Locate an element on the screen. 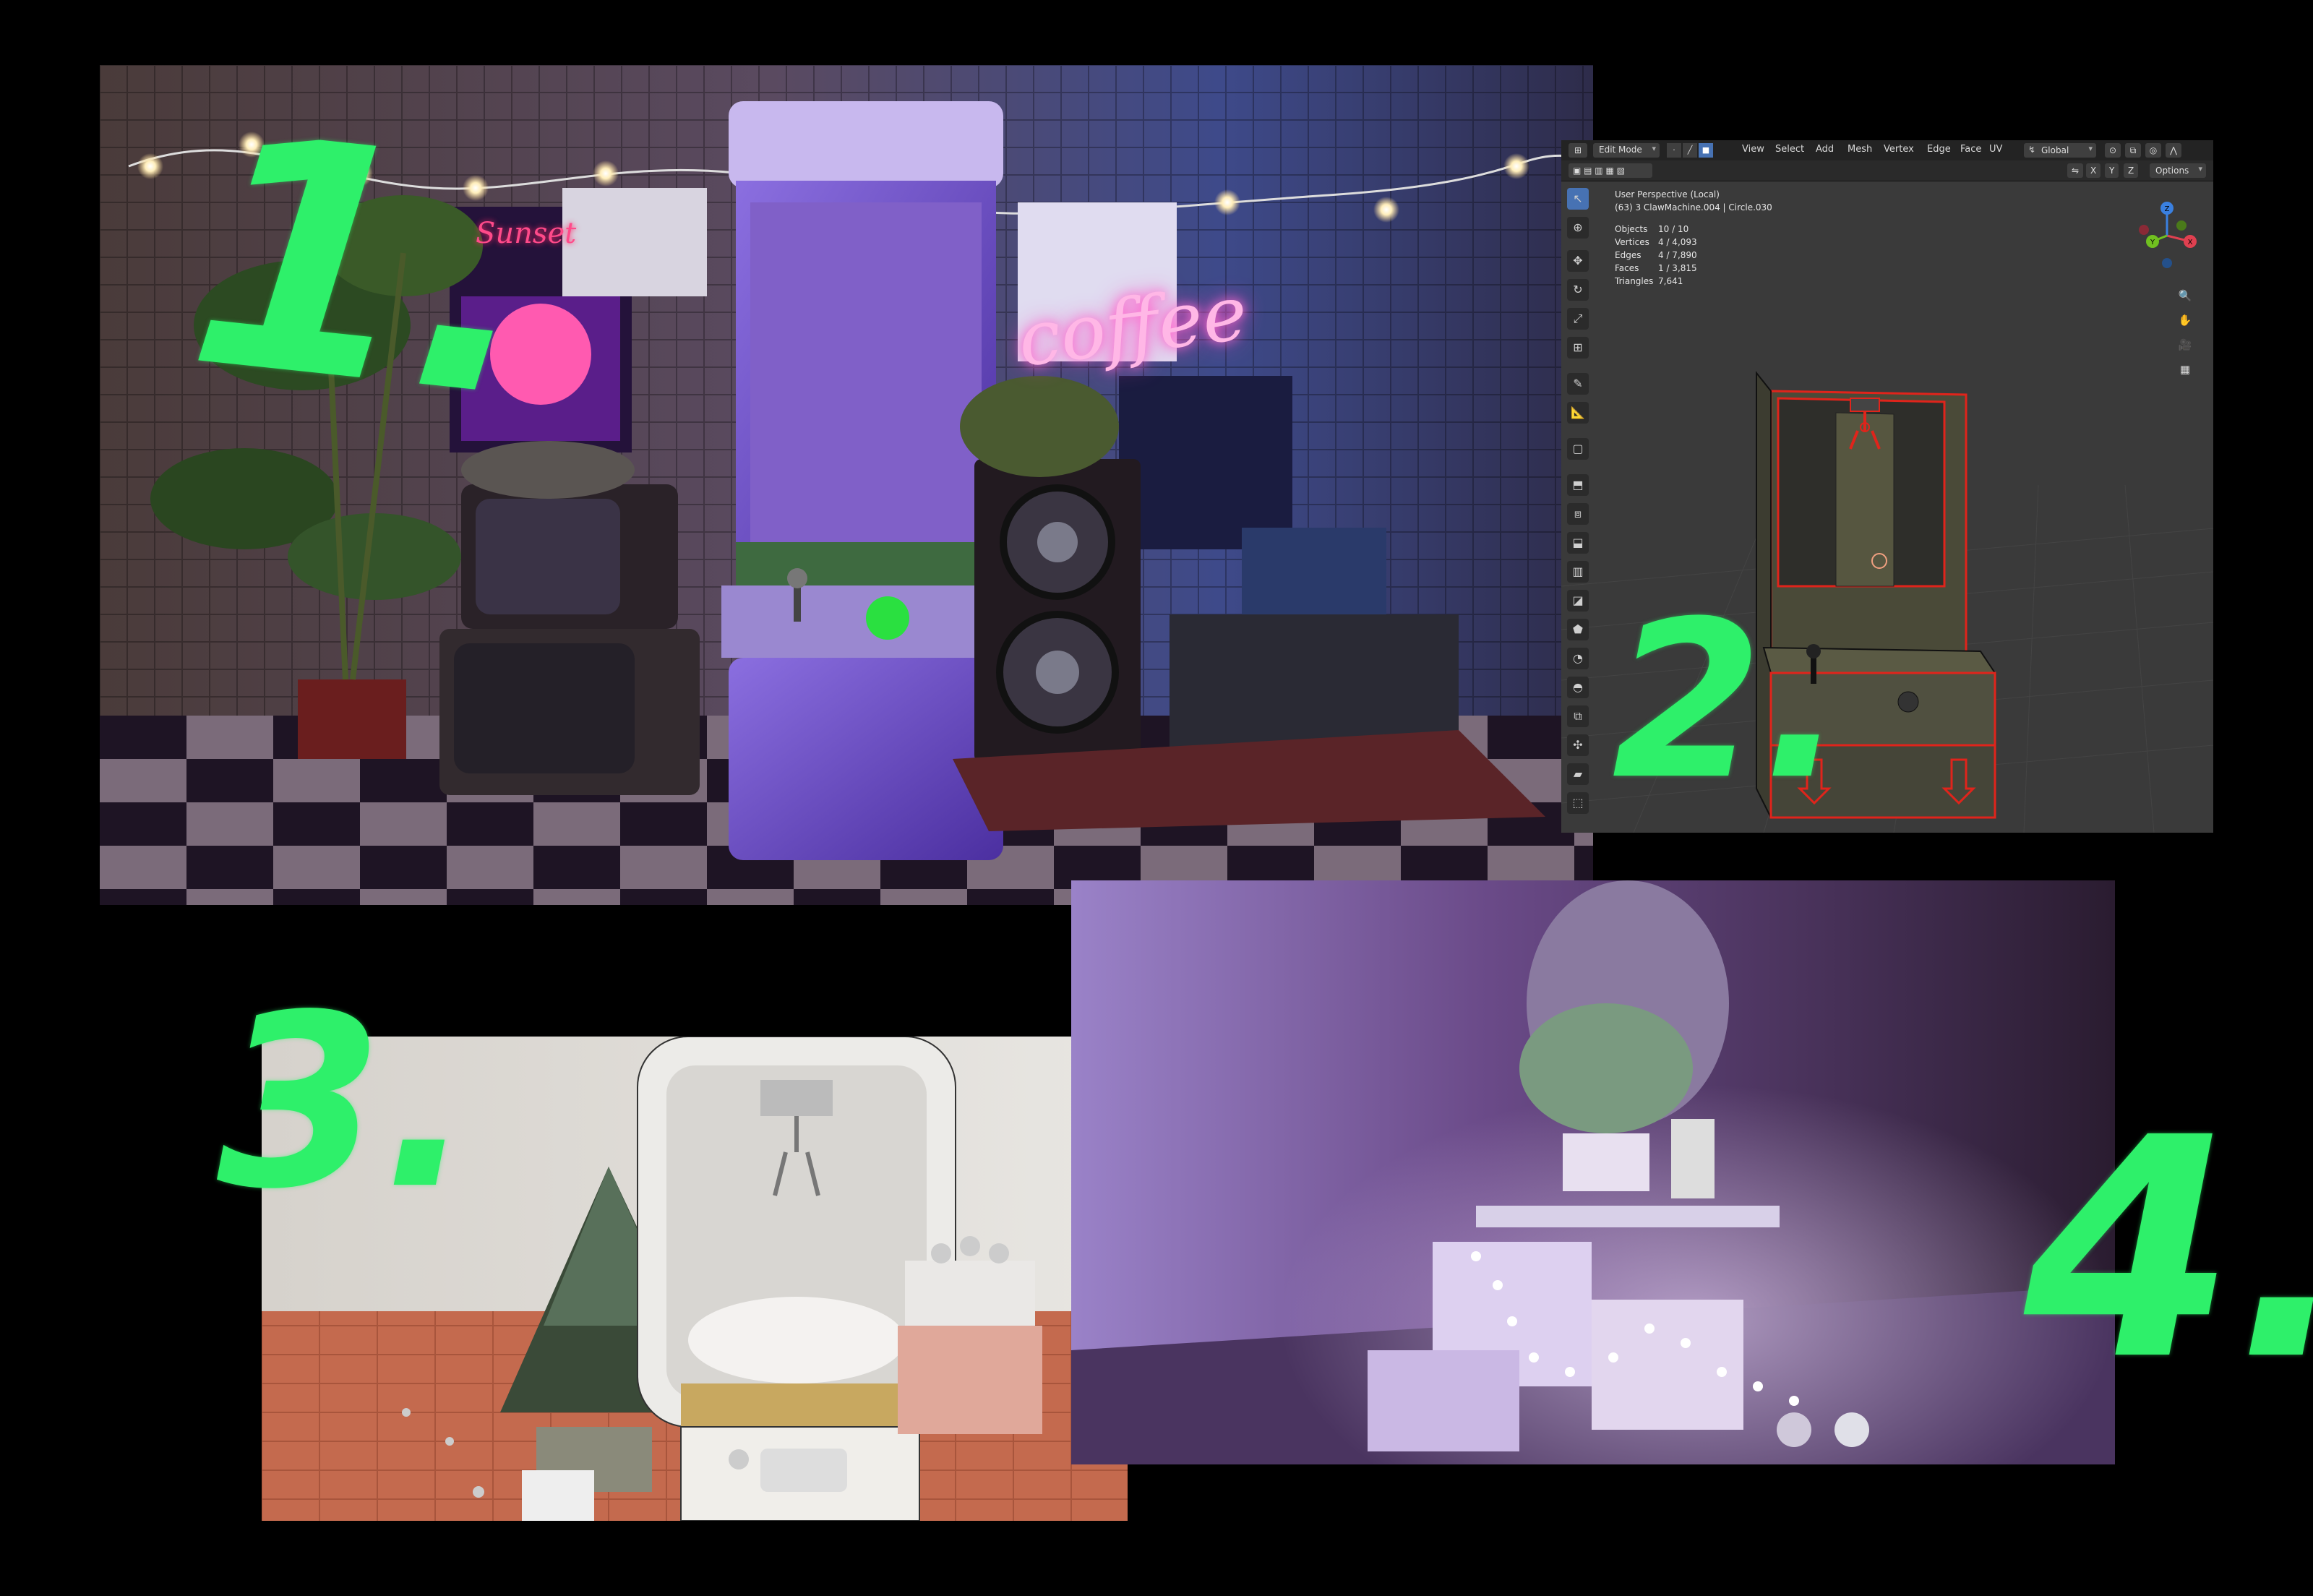 Image resolution: width=2313 pixels, height=1596 pixels. mirror-icon: ⇋ is located at coordinates (2075, 170).